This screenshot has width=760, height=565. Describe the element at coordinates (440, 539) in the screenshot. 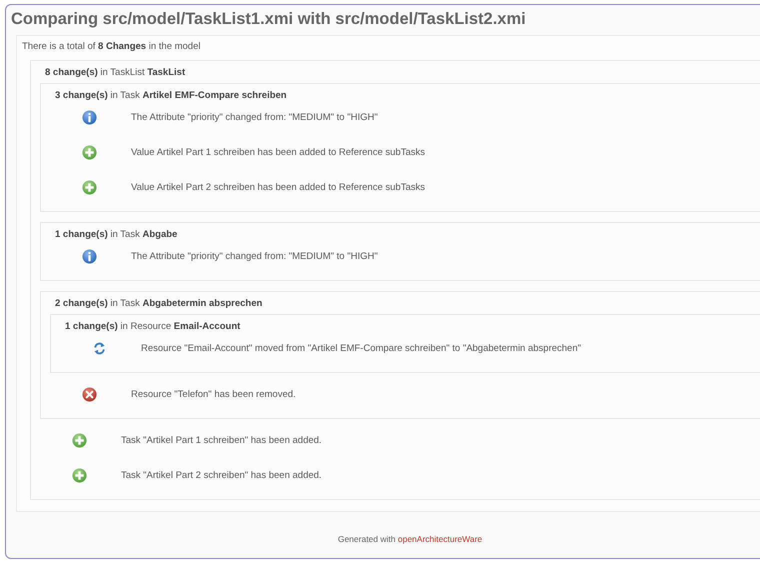

I see `footer-link: openArchitectureWare` at that location.